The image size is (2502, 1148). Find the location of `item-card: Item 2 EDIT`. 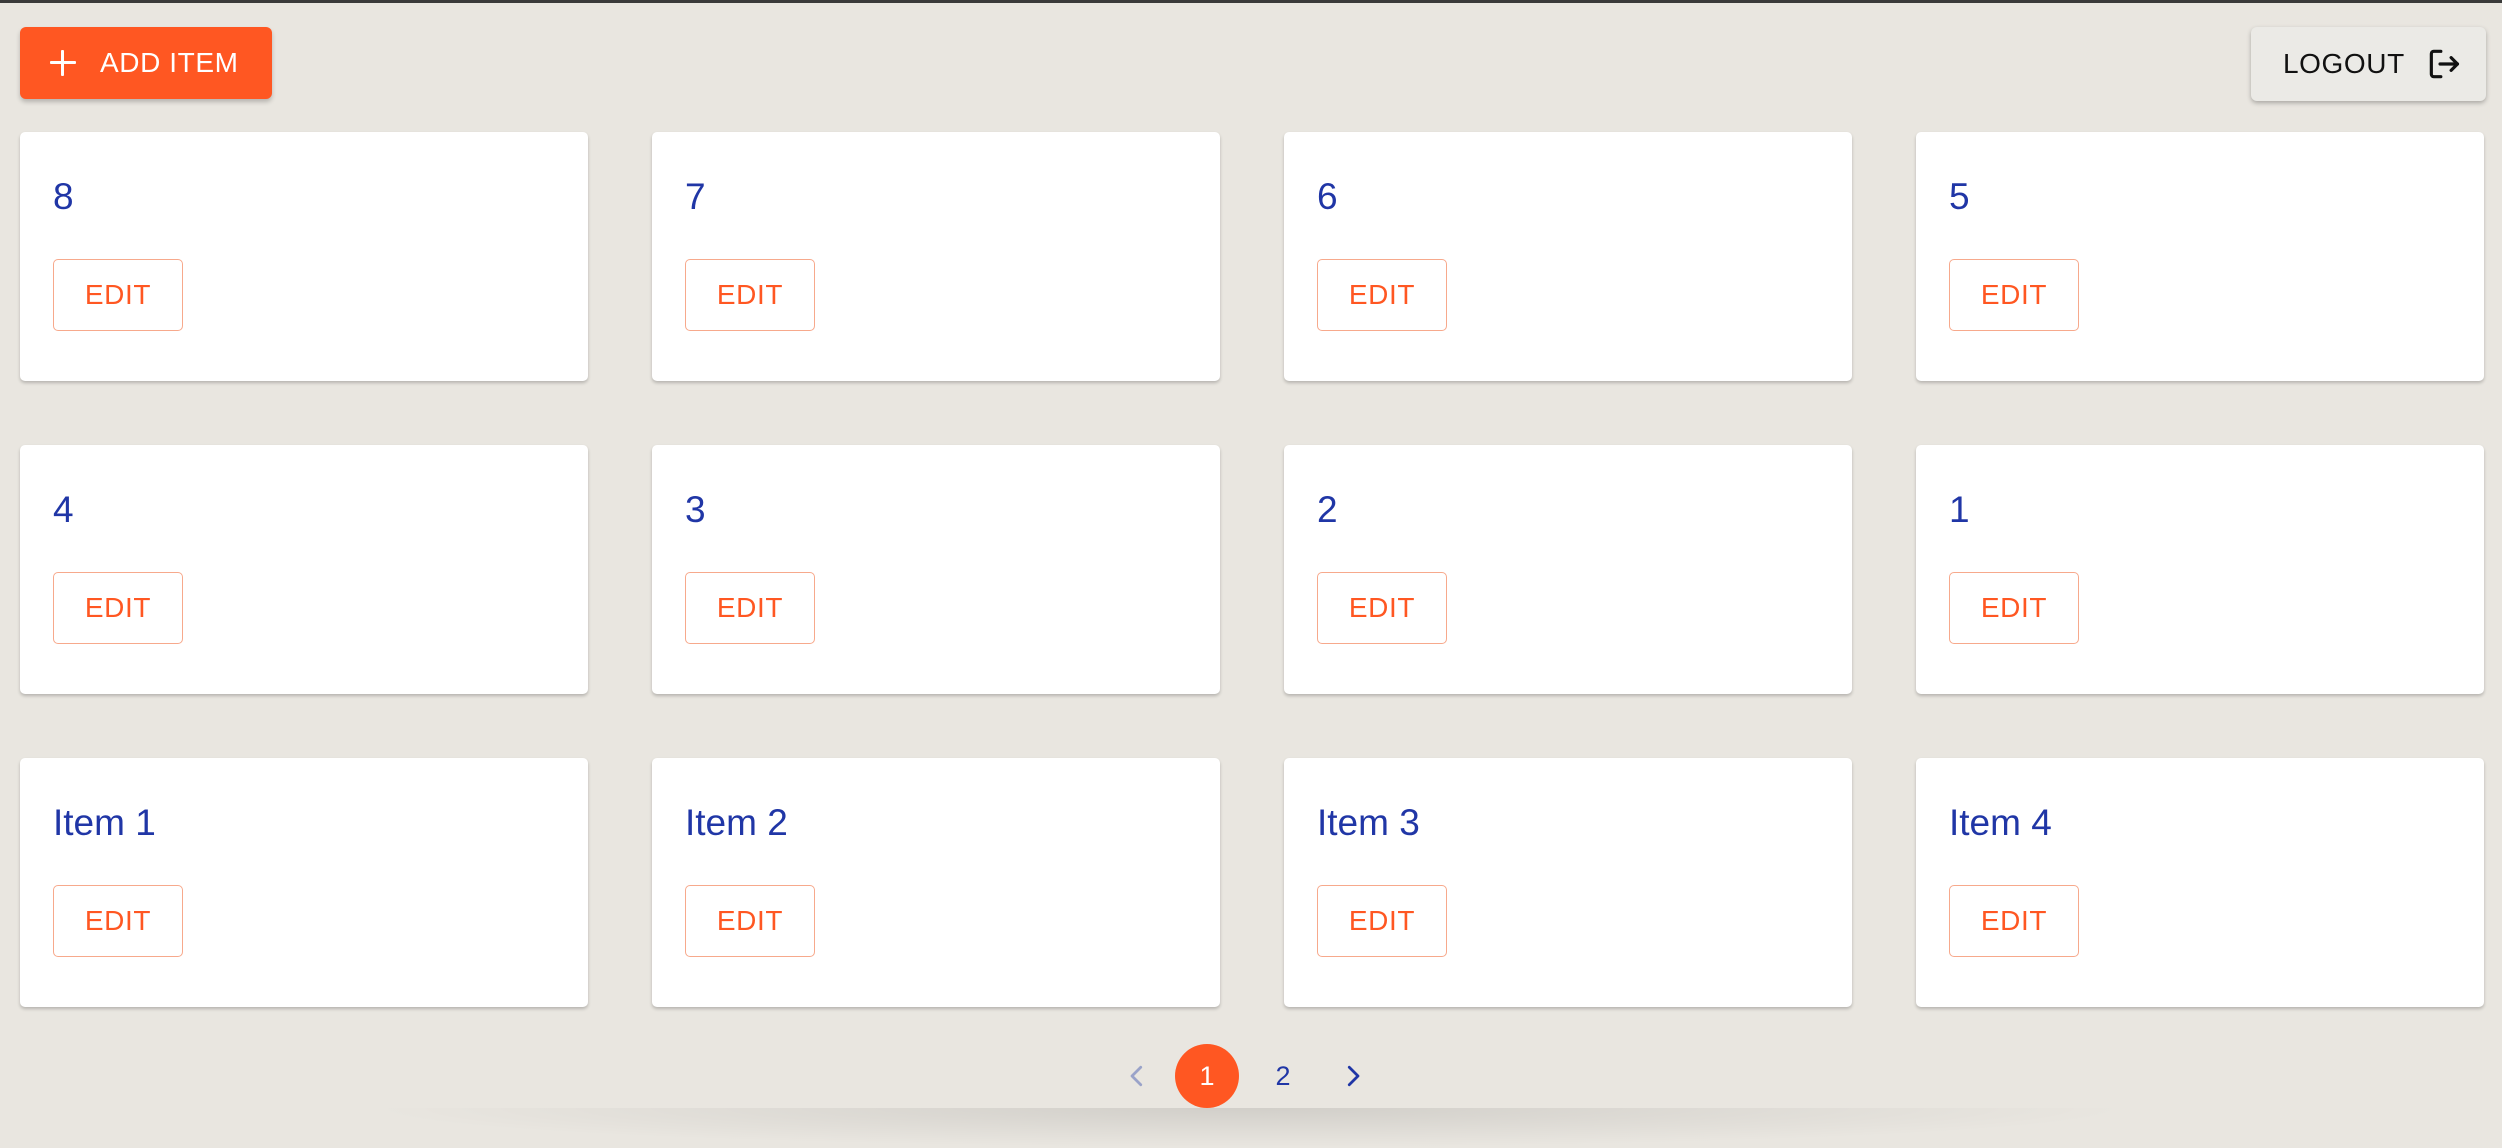

item-card: Item 2 EDIT is located at coordinates (936, 882).